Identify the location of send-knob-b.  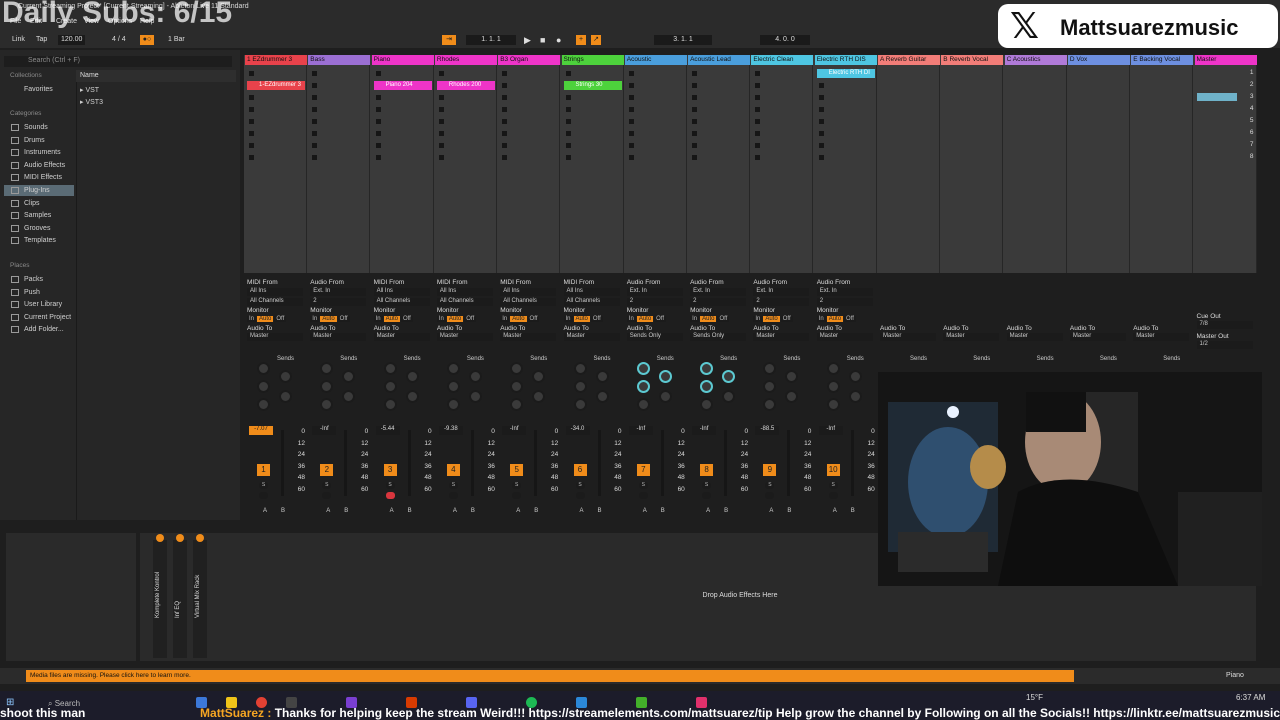
(349, 376).